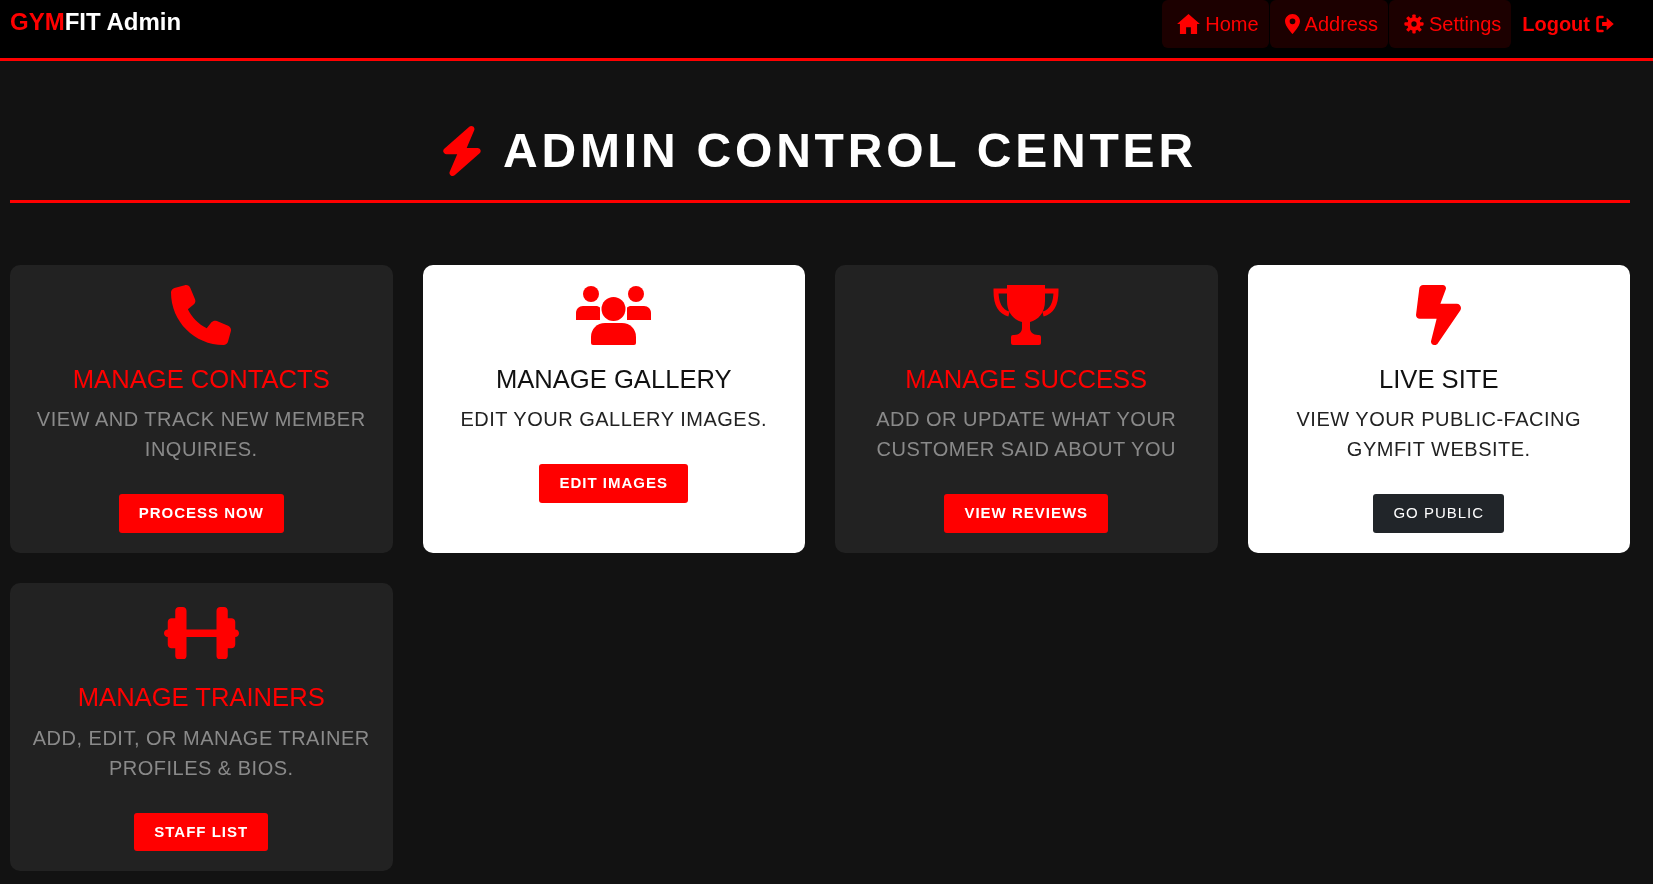 The height and width of the screenshot is (884, 1653). I want to click on card-title: MANAGE GALLERY, so click(613, 379).